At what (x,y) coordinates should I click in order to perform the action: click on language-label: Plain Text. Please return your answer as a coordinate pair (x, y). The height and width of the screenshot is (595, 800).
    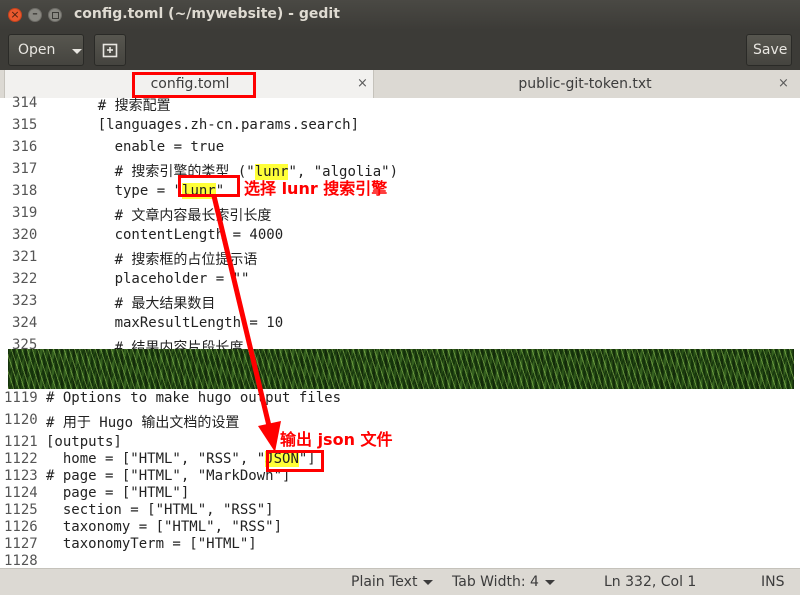
    Looking at the image, I should click on (384, 582).